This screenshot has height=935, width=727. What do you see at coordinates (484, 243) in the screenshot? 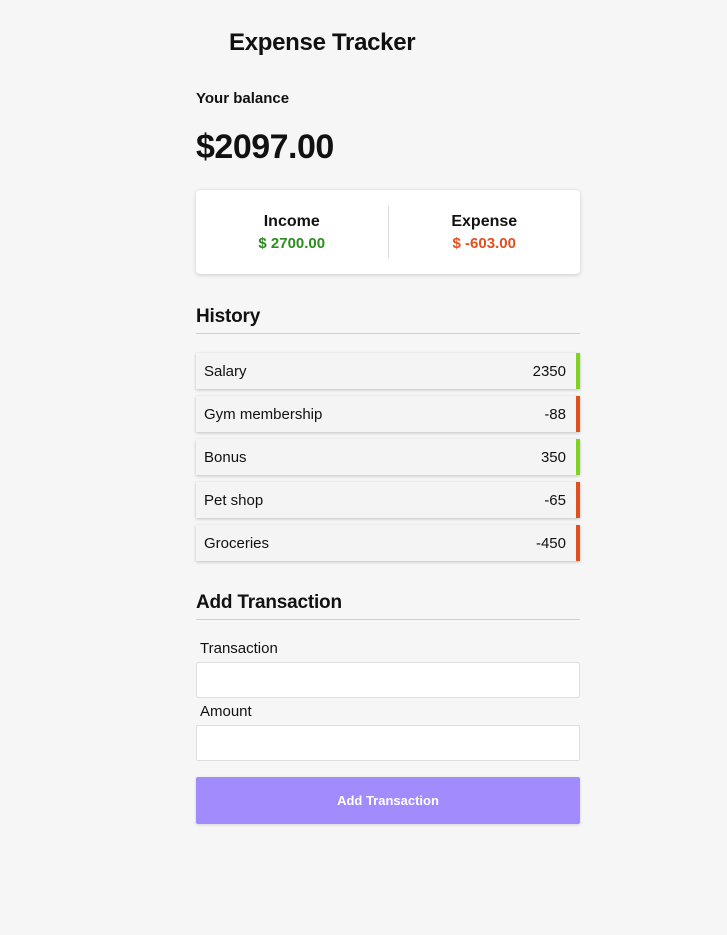
I see `expense-amount: $ -603.00` at bounding box center [484, 243].